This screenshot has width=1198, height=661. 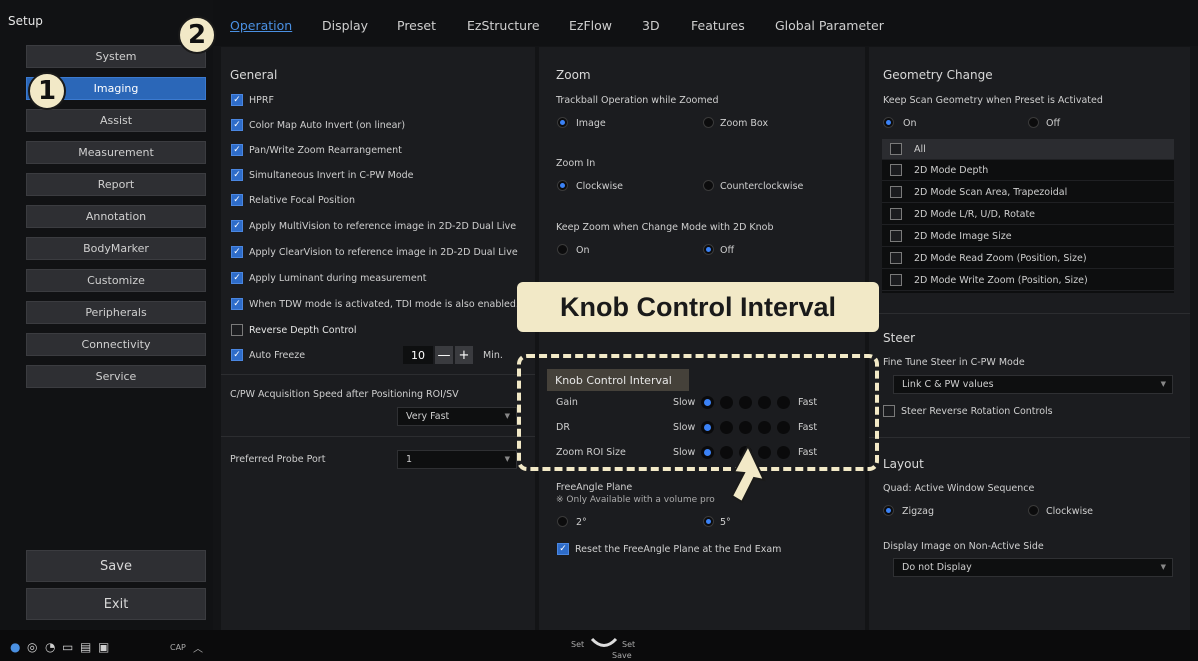 What do you see at coordinates (116, 248) in the screenshot?
I see `sidebar-item-bodymarker: BodyMarker` at bounding box center [116, 248].